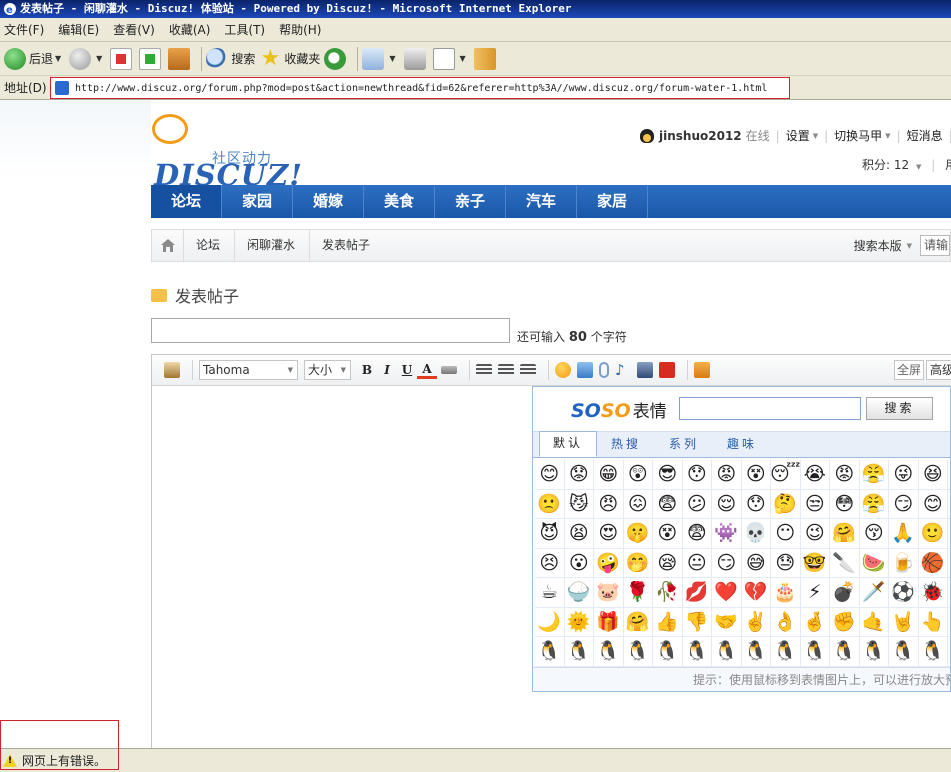 This screenshot has width=951, height=772. What do you see at coordinates (904, 563) in the screenshot?
I see `emoji-cell: 🍺` at bounding box center [904, 563].